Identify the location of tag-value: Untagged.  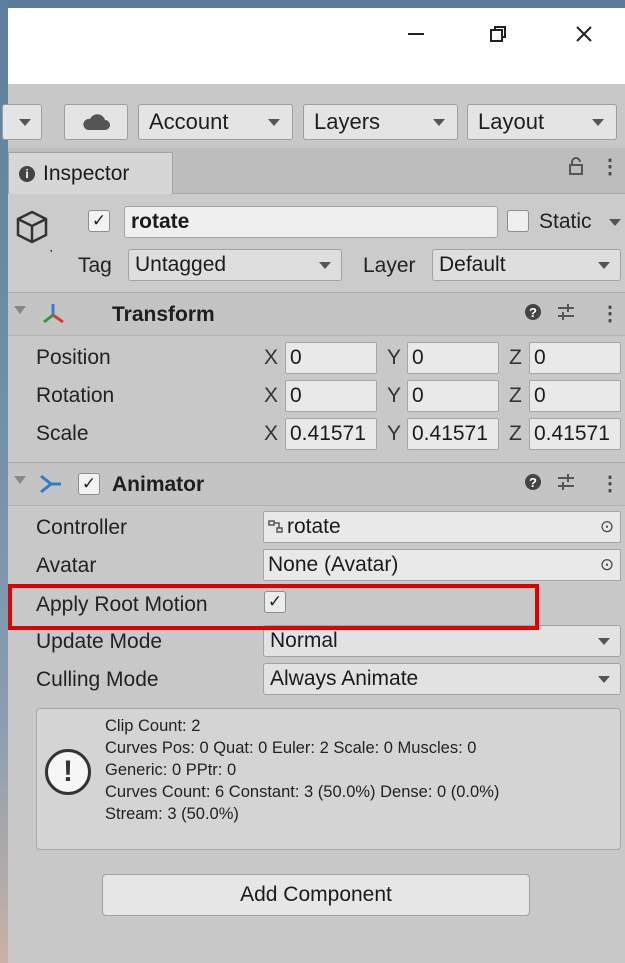
(181, 264).